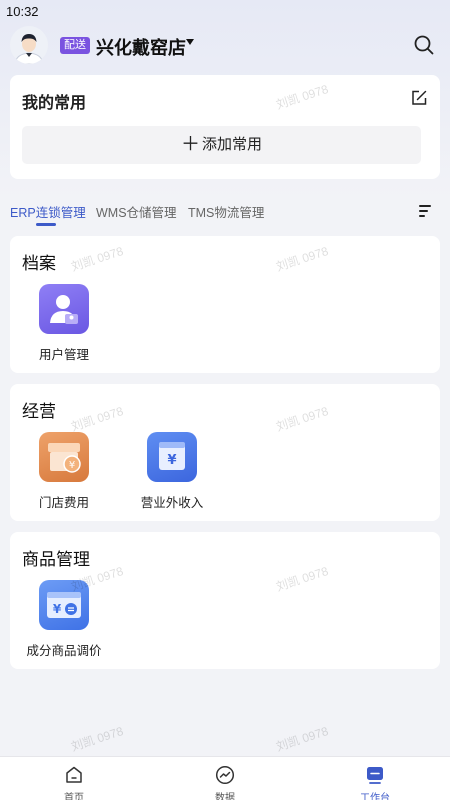  I want to click on store-name: 兴化戴窑店, so click(141, 47).